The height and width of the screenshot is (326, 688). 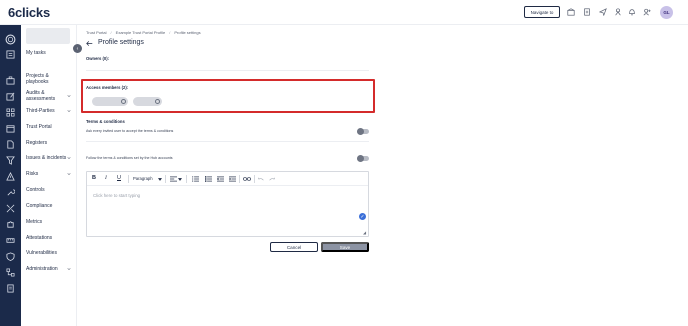 What do you see at coordinates (10, 96) in the screenshot?
I see `edit-icon` at bounding box center [10, 96].